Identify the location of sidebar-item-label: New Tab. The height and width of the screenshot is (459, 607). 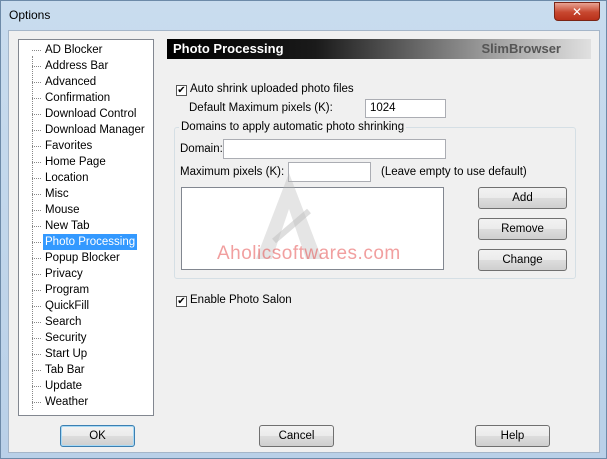
(67, 226).